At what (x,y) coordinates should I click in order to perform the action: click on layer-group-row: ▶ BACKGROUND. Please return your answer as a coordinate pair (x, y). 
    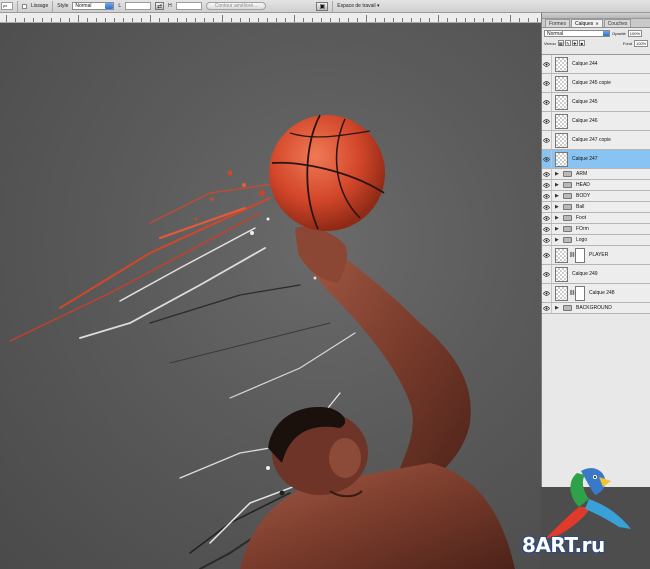
    Looking at the image, I should click on (596, 308).